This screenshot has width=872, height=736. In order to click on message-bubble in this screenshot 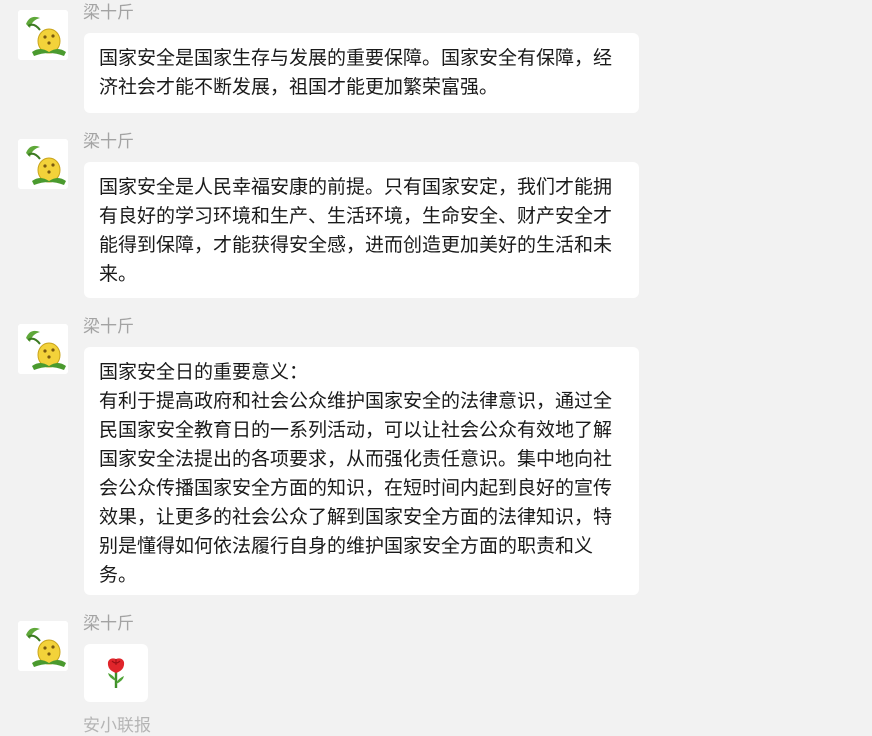, I will do `click(116, 673)`.